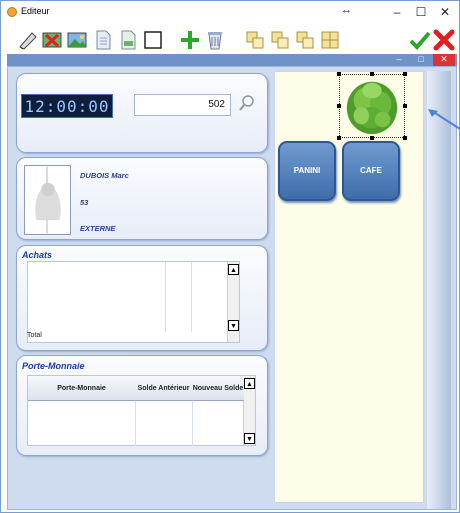 The height and width of the screenshot is (513, 460). What do you see at coordinates (233, 302) in the screenshot?
I see `achats-scrollbar: ▲ ▼` at bounding box center [233, 302].